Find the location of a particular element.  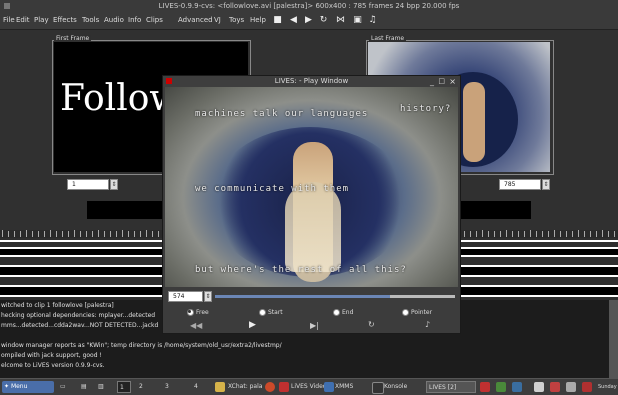

fullscreen-icon: ▣ is located at coordinates (357, 20).